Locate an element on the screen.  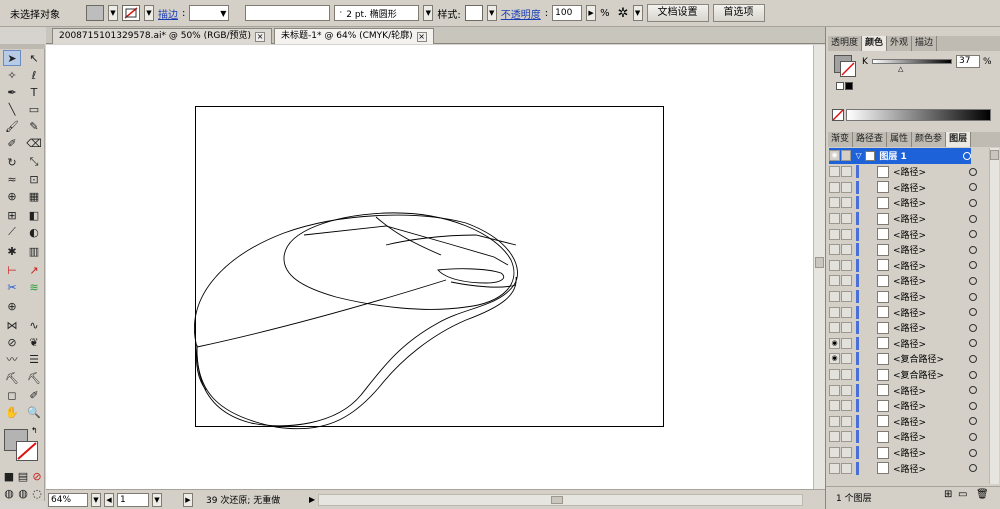
opacity-field: 100 is located at coordinates (567, 13).